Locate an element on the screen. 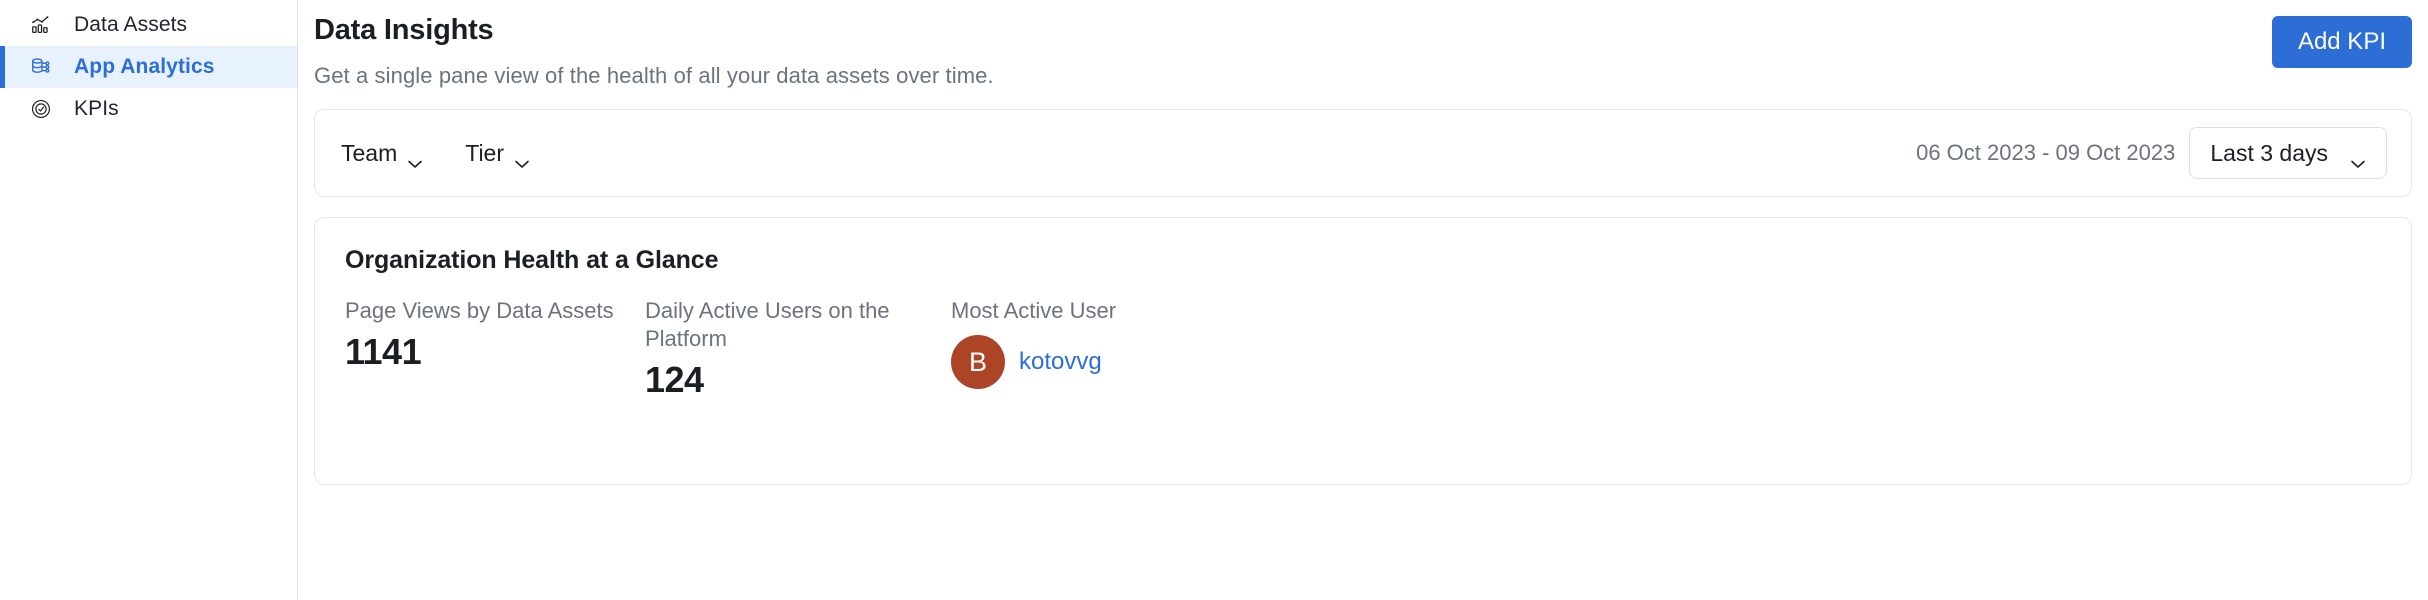 The width and height of the screenshot is (2428, 600). sidebar-item-kpis: KPIs is located at coordinates (148, 109).